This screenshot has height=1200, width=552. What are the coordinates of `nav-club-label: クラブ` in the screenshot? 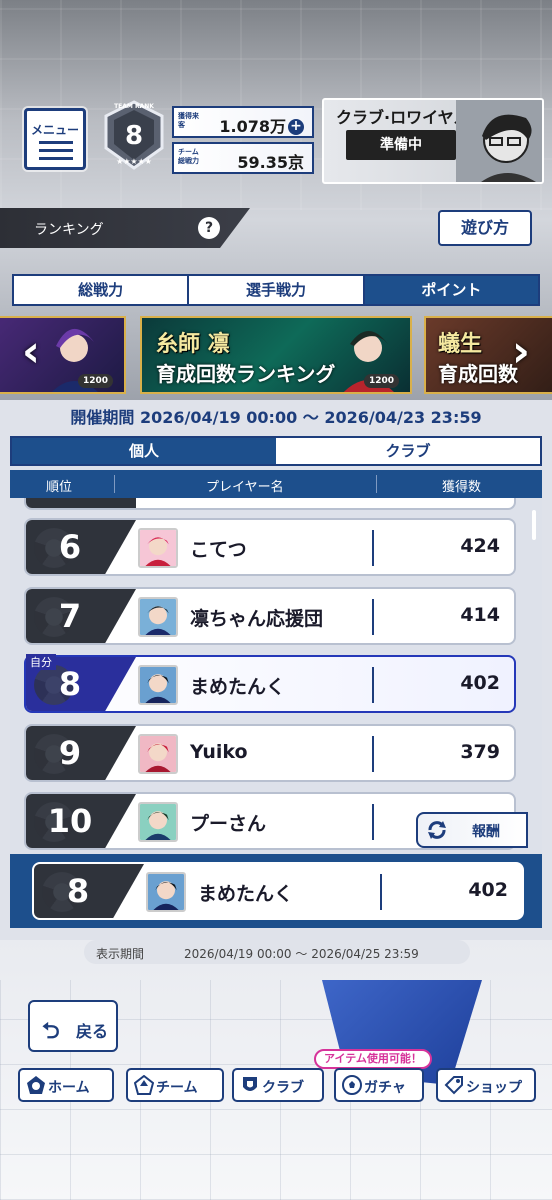 It's located at (283, 1088).